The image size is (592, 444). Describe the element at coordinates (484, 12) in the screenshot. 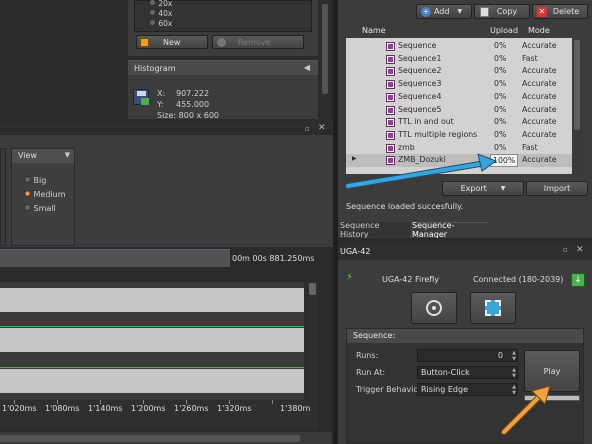

I see `copy-icon` at that location.